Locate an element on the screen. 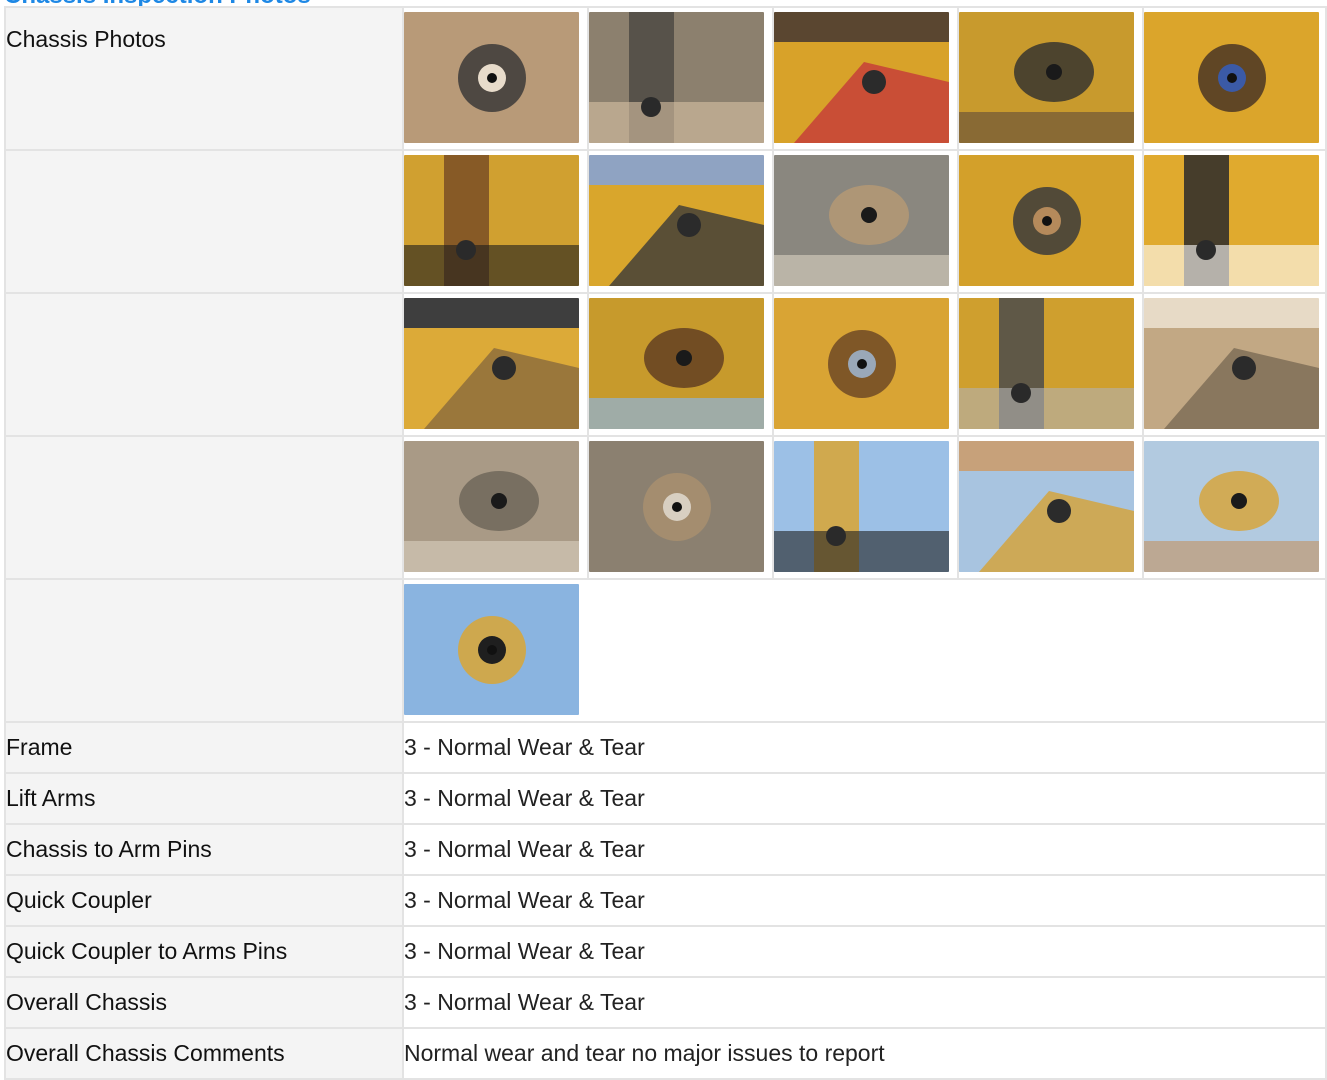  photo-row: Chassis Photos is located at coordinates (665, 78).